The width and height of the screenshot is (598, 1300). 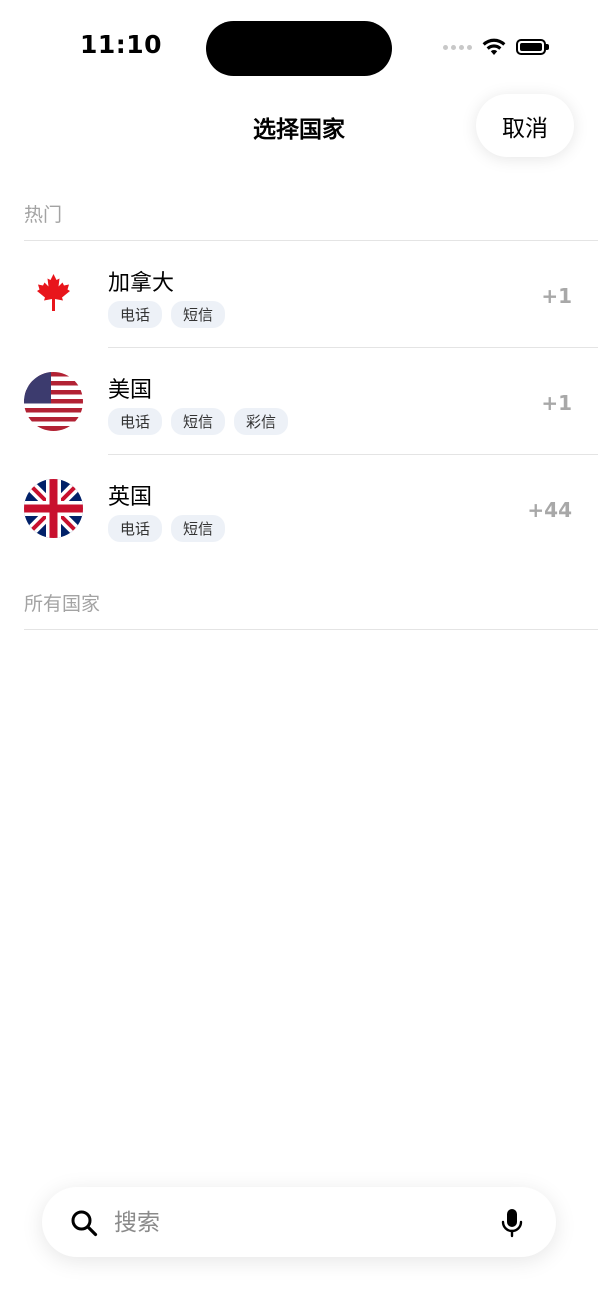 I want to click on country-name: 英国, so click(x=130, y=497).